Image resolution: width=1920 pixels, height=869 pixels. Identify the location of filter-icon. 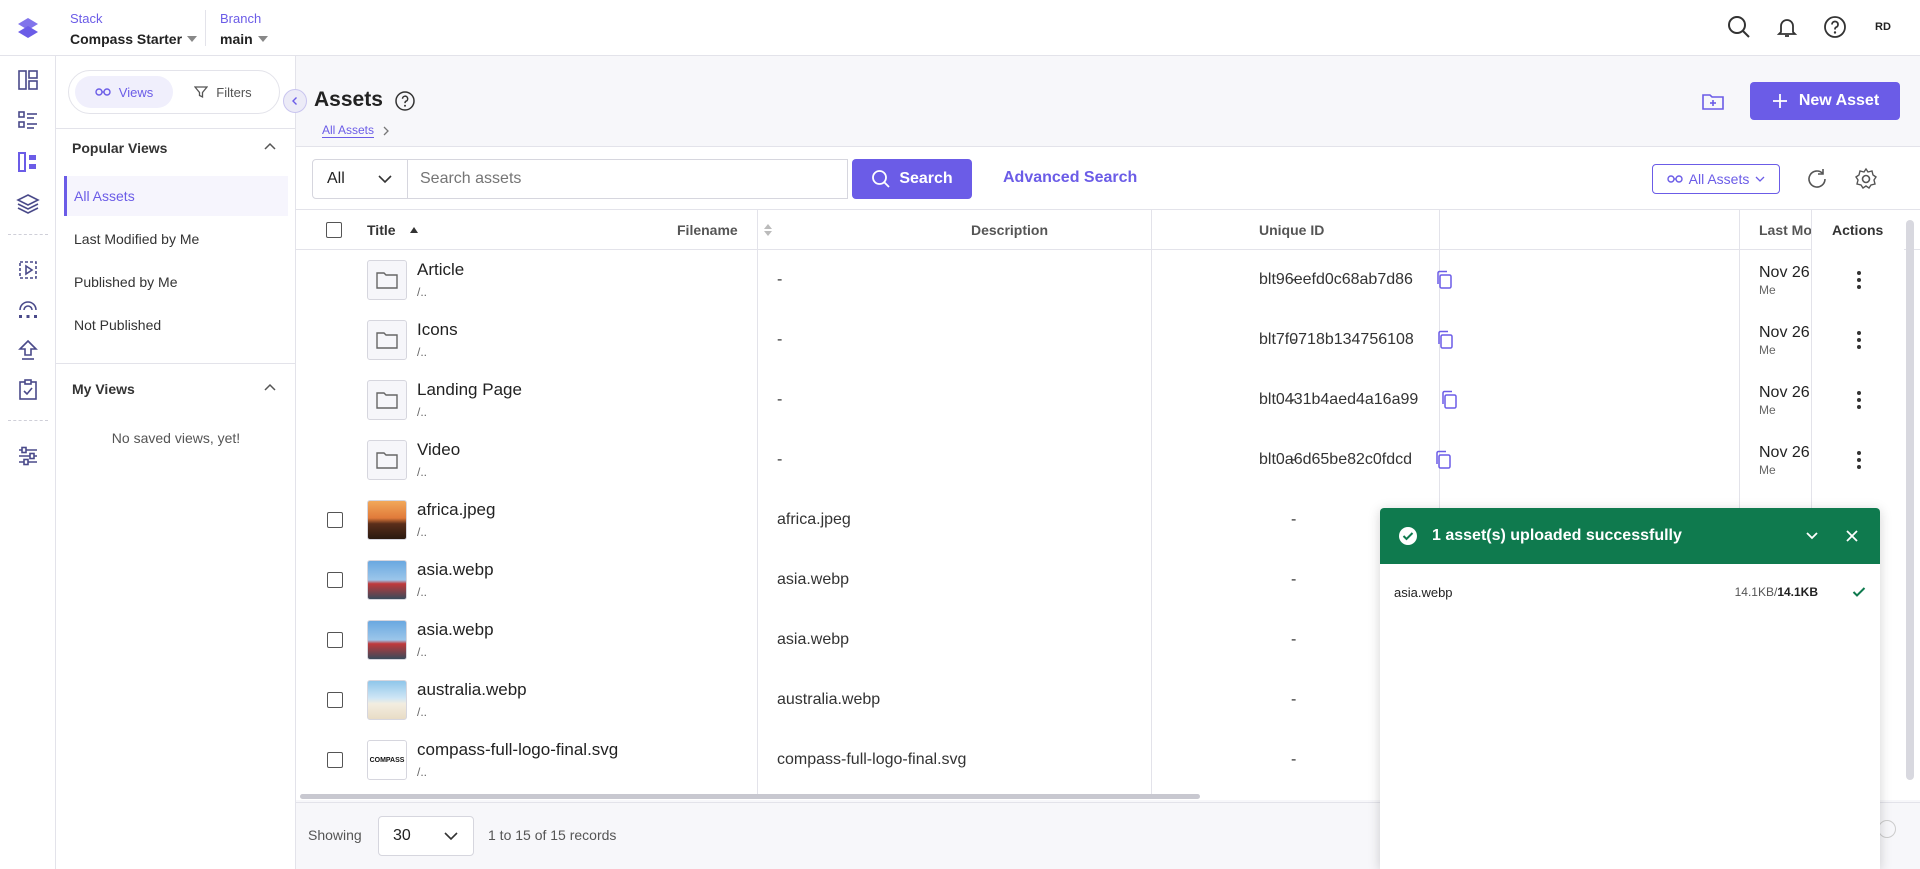
(201, 92).